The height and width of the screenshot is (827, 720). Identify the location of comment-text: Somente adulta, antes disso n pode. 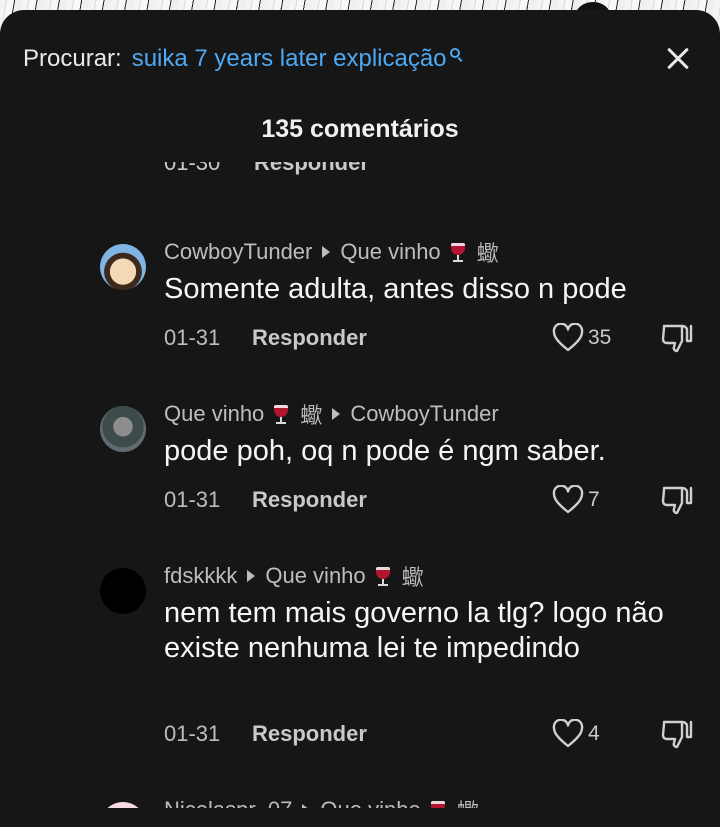
(395, 289).